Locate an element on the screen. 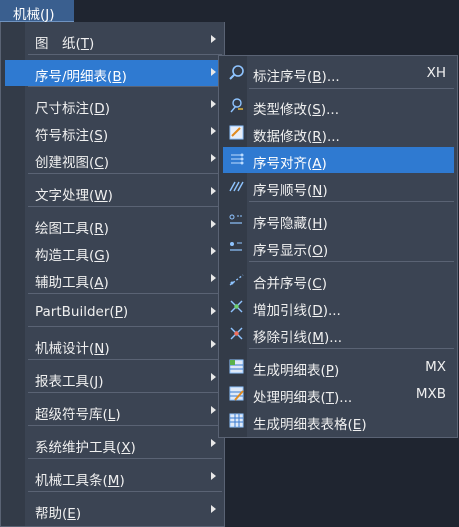  menubar-item-machinery: 机械(J) is located at coordinates (37, 11).